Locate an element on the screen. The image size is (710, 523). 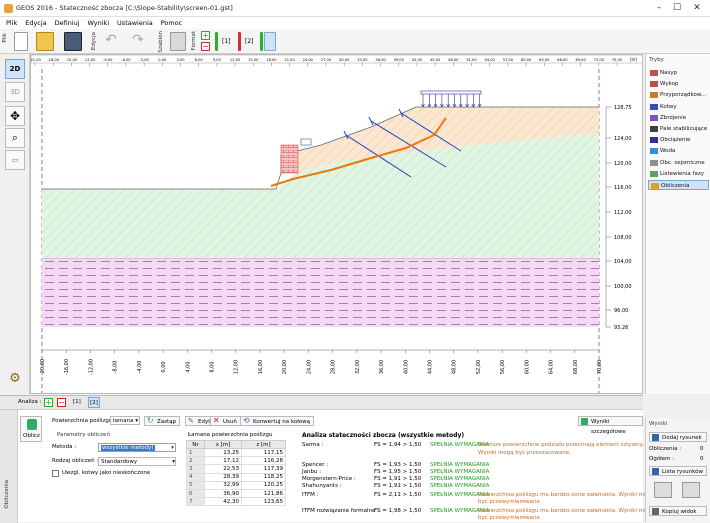
table-row: 2 17,12 116,28 is located at coordinates (236, 461).